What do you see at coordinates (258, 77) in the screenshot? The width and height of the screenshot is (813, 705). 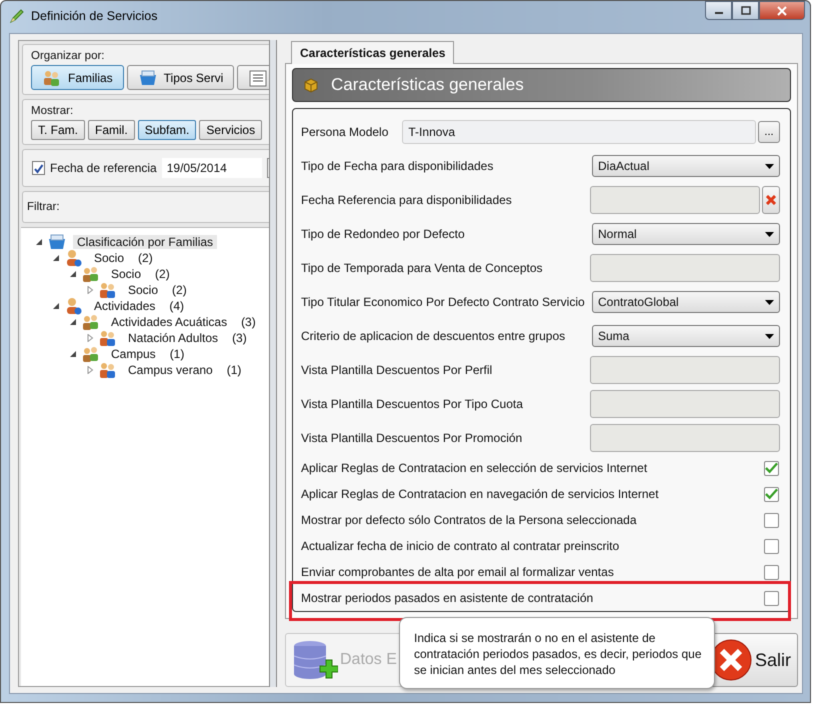 I see `list-icon` at bounding box center [258, 77].